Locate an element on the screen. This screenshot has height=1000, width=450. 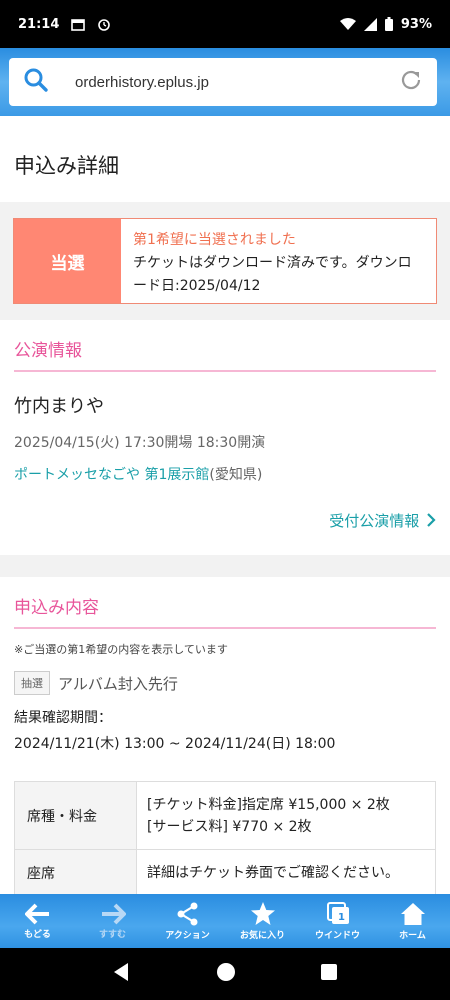
calendar-icon is located at coordinates (78, 24).